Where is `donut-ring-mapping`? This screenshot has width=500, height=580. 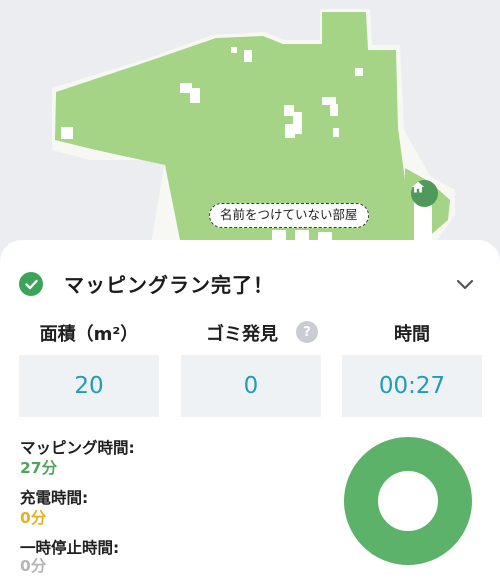 donut-ring-mapping is located at coordinates (408, 501).